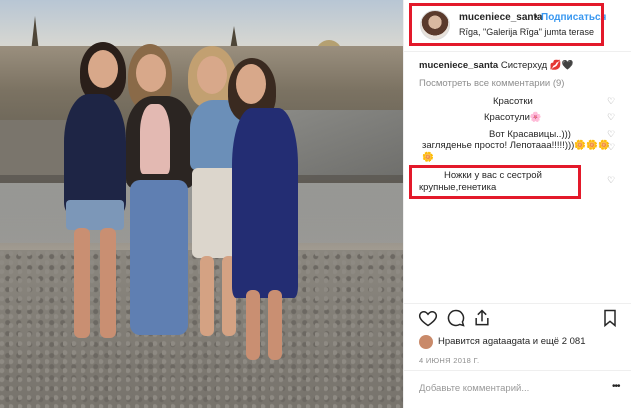 This screenshot has width=631, height=408. I want to click on share-icon, so click(482, 318).